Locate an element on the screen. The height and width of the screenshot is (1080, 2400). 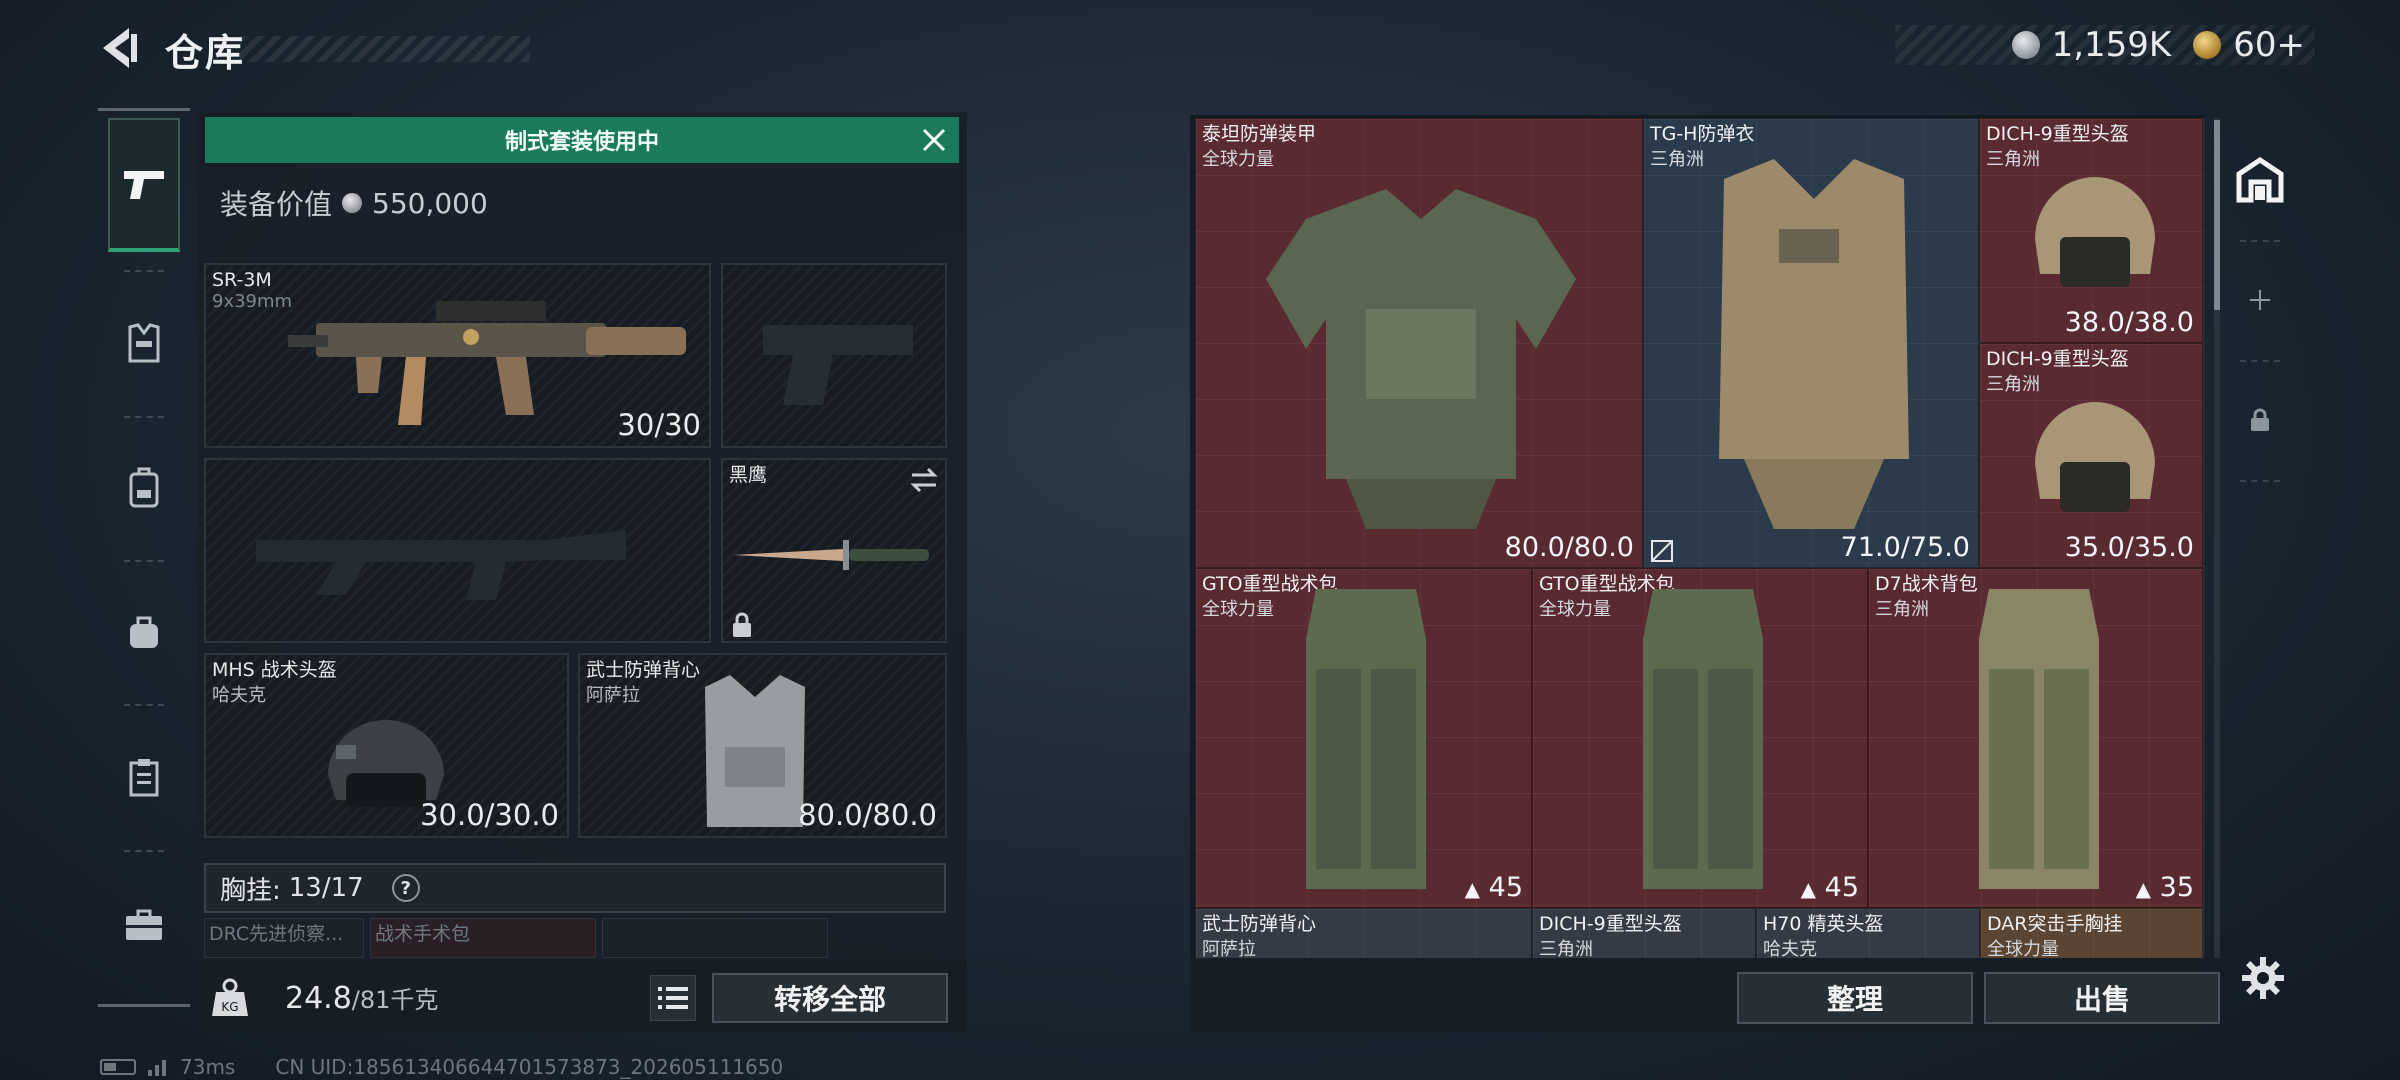
loadout-banner: 制式套装使用中 is located at coordinates (582, 140).